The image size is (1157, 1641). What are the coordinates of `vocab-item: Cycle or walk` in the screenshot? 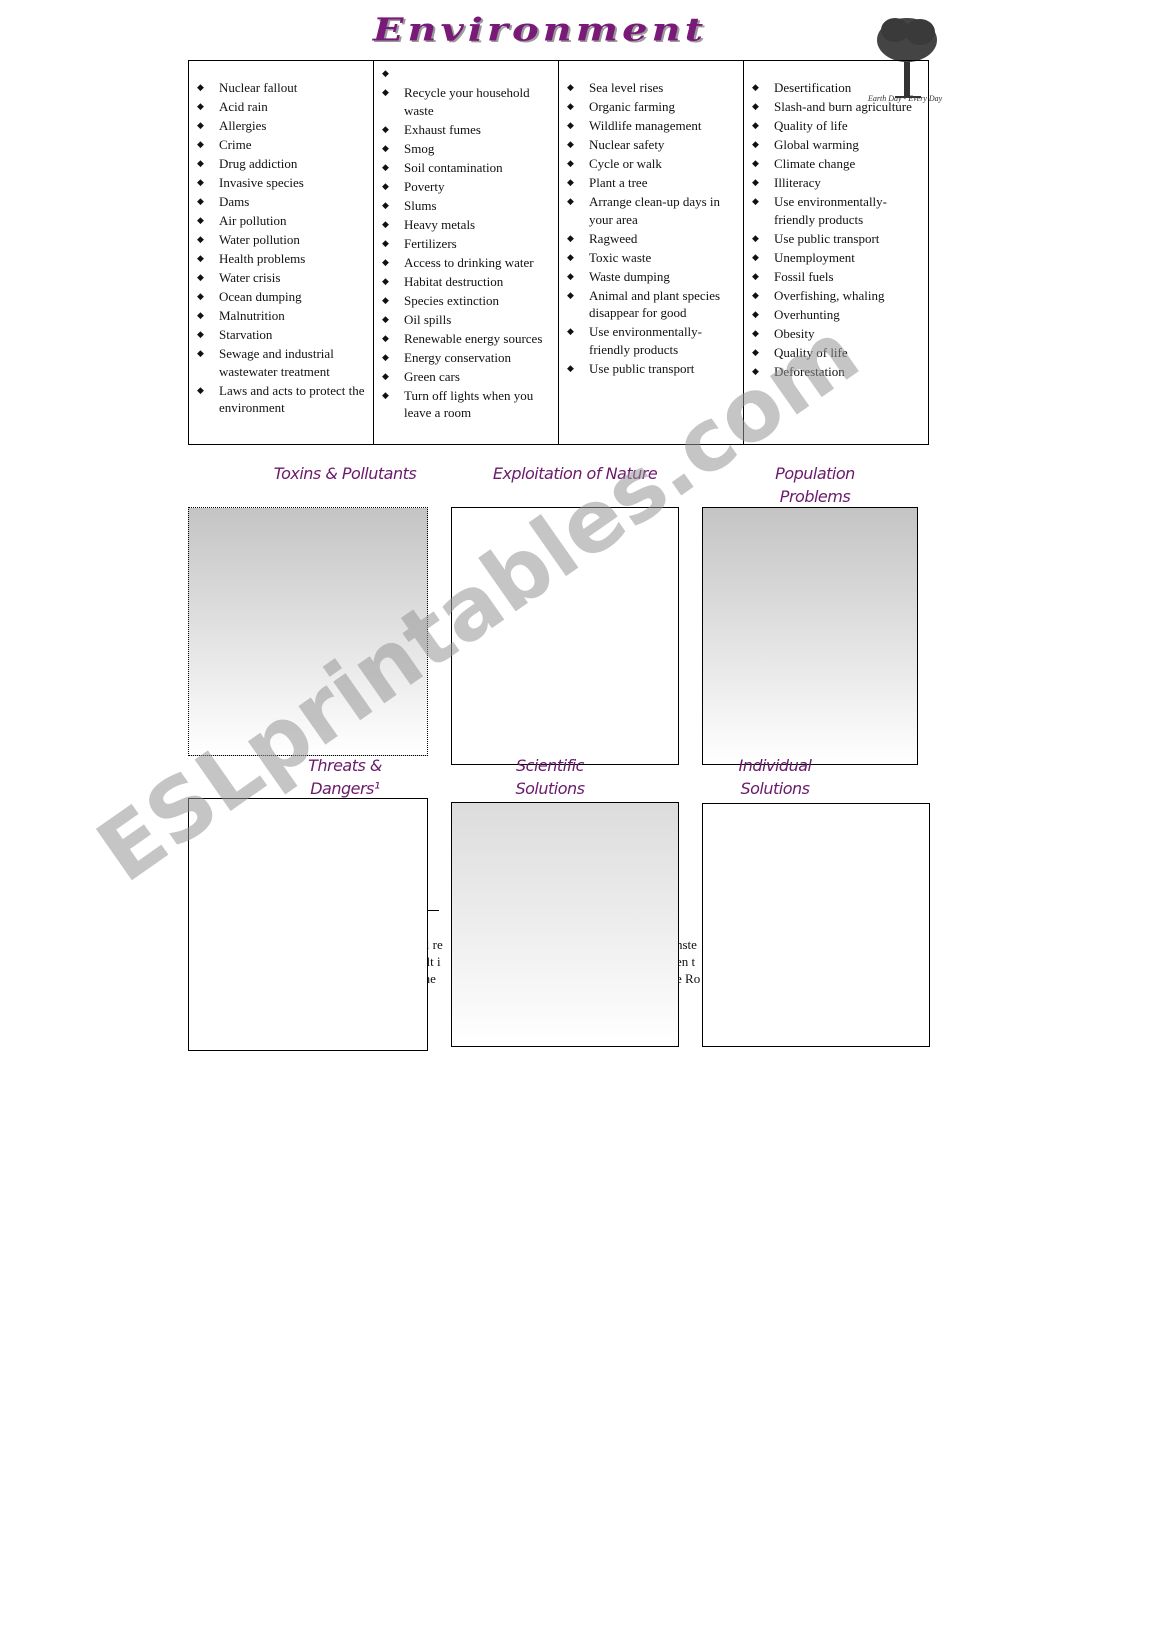 It's located at (653, 164).